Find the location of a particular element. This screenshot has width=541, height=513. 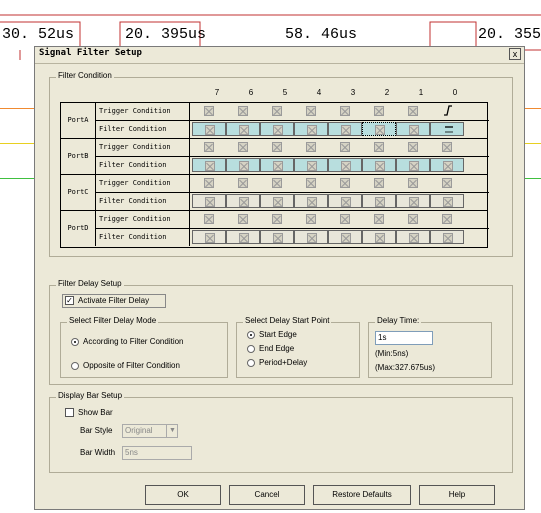

show-bar-checkbox is located at coordinates (69, 412).